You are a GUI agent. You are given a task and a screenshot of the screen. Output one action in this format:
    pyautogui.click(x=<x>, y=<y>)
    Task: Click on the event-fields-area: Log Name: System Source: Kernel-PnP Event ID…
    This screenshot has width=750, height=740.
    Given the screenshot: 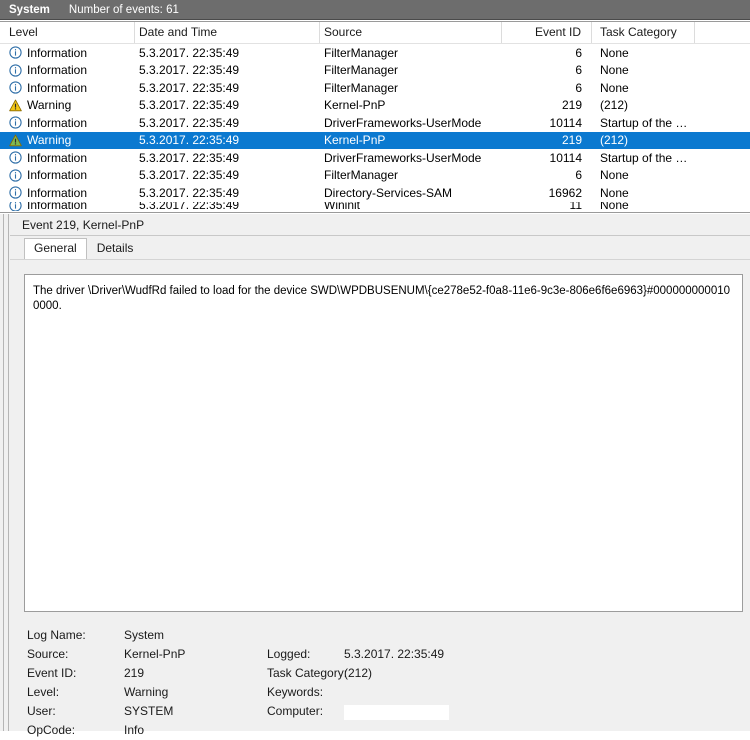 What is the action you would take?
    pyautogui.click(x=380, y=681)
    